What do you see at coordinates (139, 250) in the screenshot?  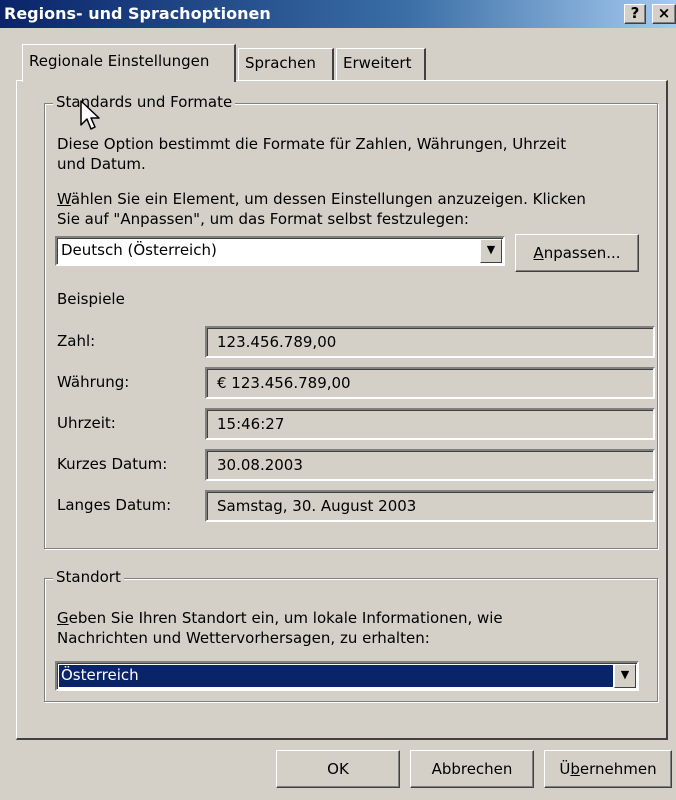 I see `locale-dropdown-value: Deutsch (Österreich)` at bounding box center [139, 250].